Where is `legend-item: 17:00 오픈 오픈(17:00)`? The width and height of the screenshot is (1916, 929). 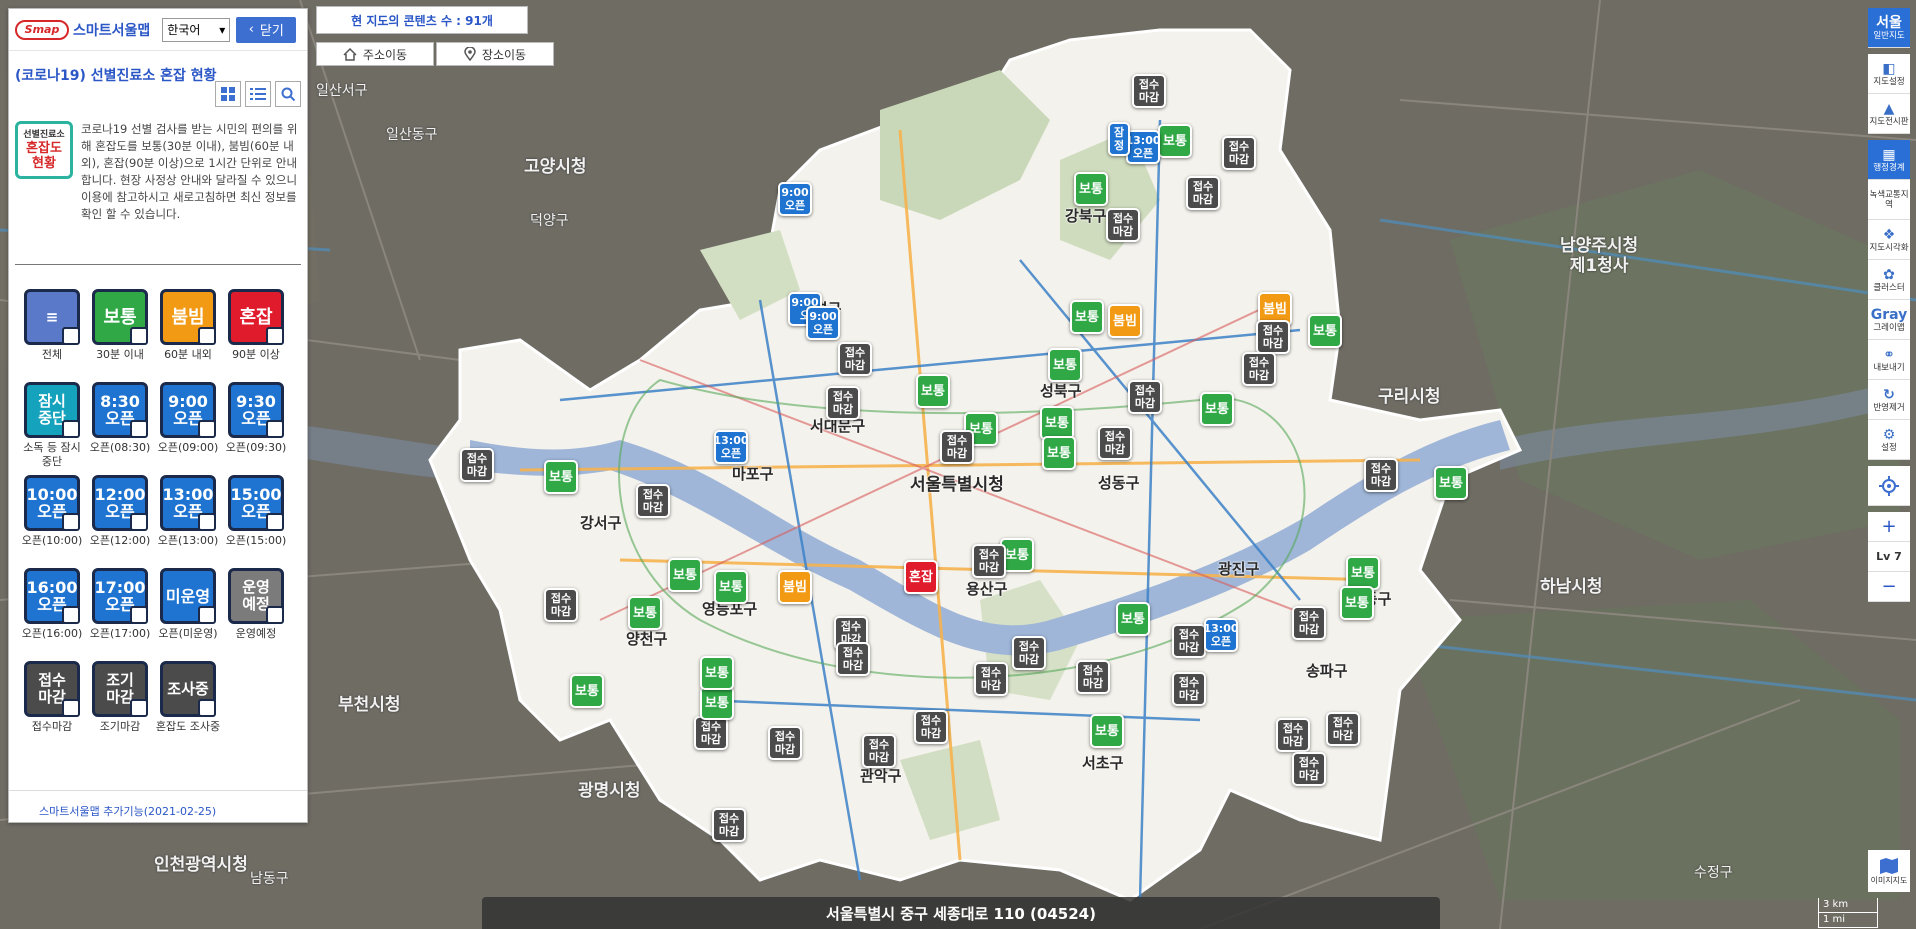 legend-item: 17:00 오픈 오픈(17:00) is located at coordinates (120, 611).